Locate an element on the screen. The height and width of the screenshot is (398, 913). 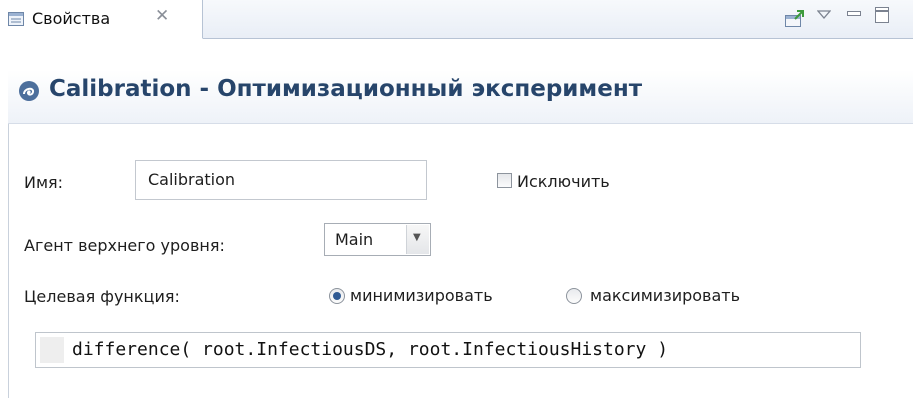
maximize-radio is located at coordinates (574, 296).